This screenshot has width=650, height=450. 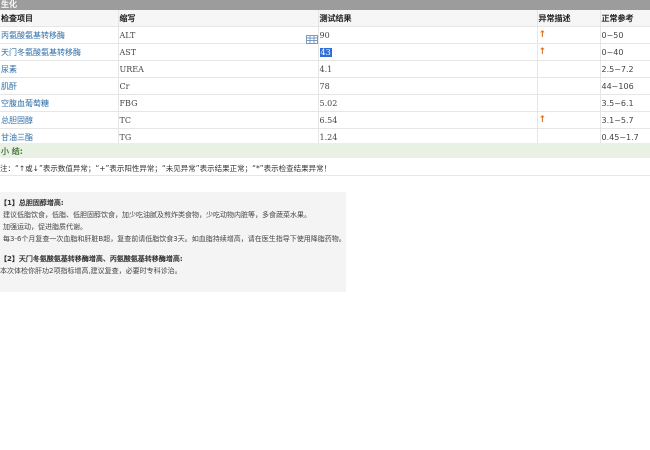 What do you see at coordinates (428, 86) in the screenshot?
I see `row-value: 78` at bounding box center [428, 86].